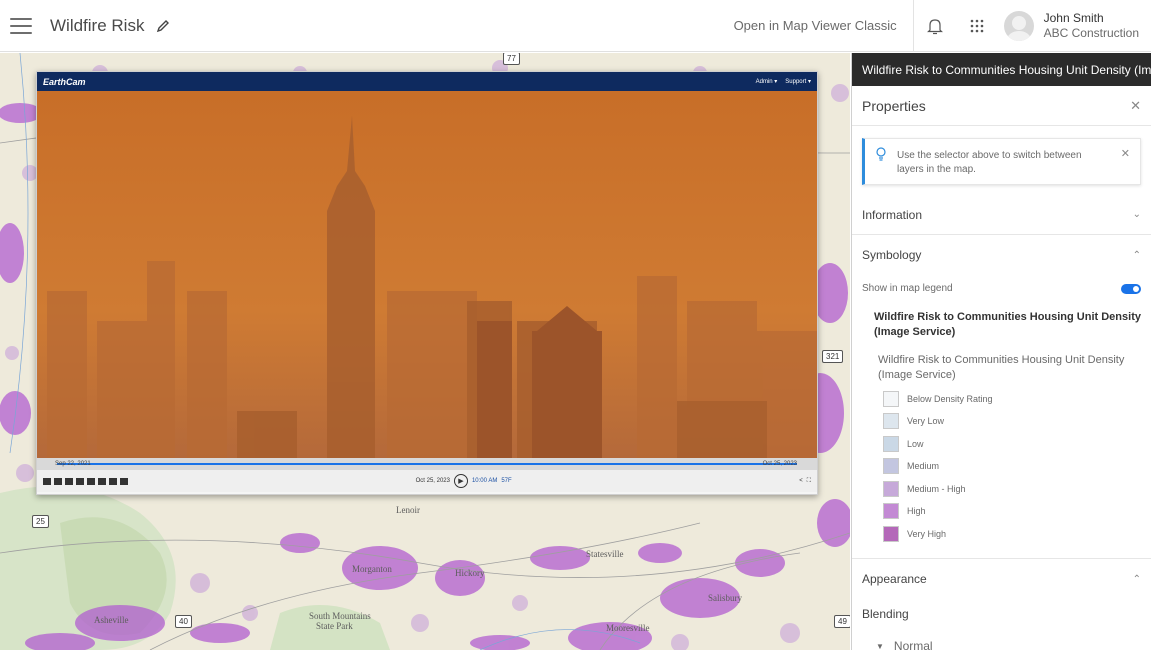 The height and width of the screenshot is (650, 1151). I want to click on edit-title-icon, so click(163, 26).